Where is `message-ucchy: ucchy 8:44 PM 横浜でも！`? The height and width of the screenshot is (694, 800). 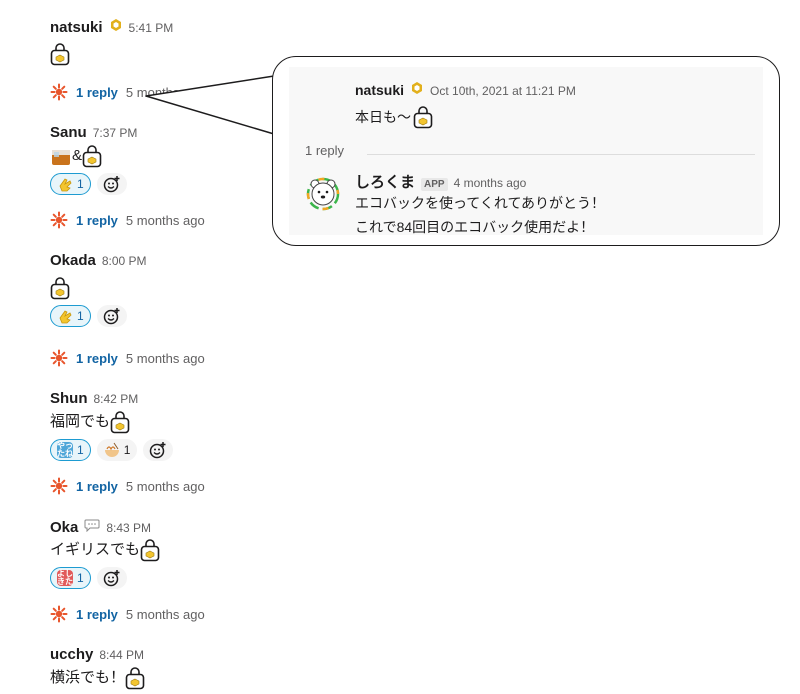 message-ucchy: ucchy 8:44 PM 横浜でも！ is located at coordinates (97, 668).